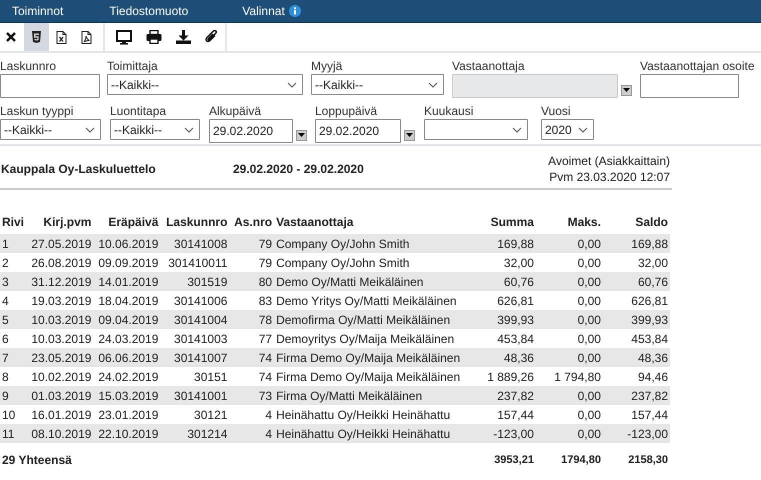 The image size is (761, 480). Describe the element at coordinates (38, 11) in the screenshot. I see `menu-item: Toiminnot` at that location.